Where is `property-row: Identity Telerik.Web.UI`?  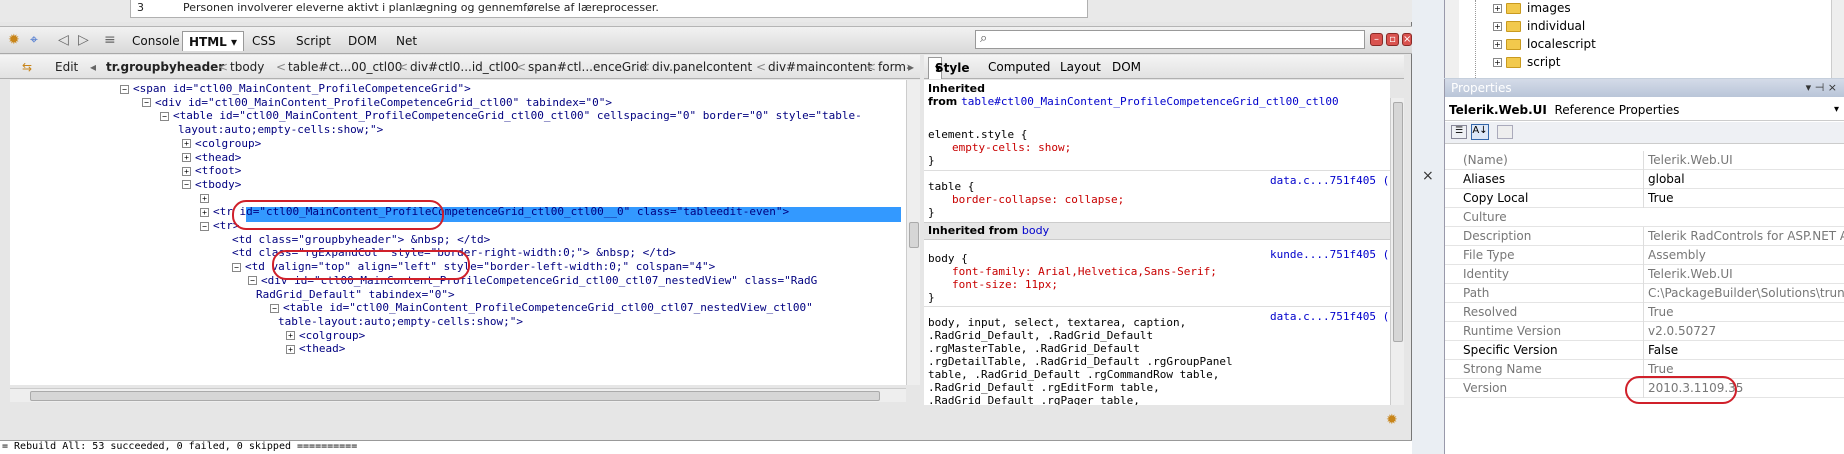 property-row: Identity Telerik.Web.UI is located at coordinates (1644, 274).